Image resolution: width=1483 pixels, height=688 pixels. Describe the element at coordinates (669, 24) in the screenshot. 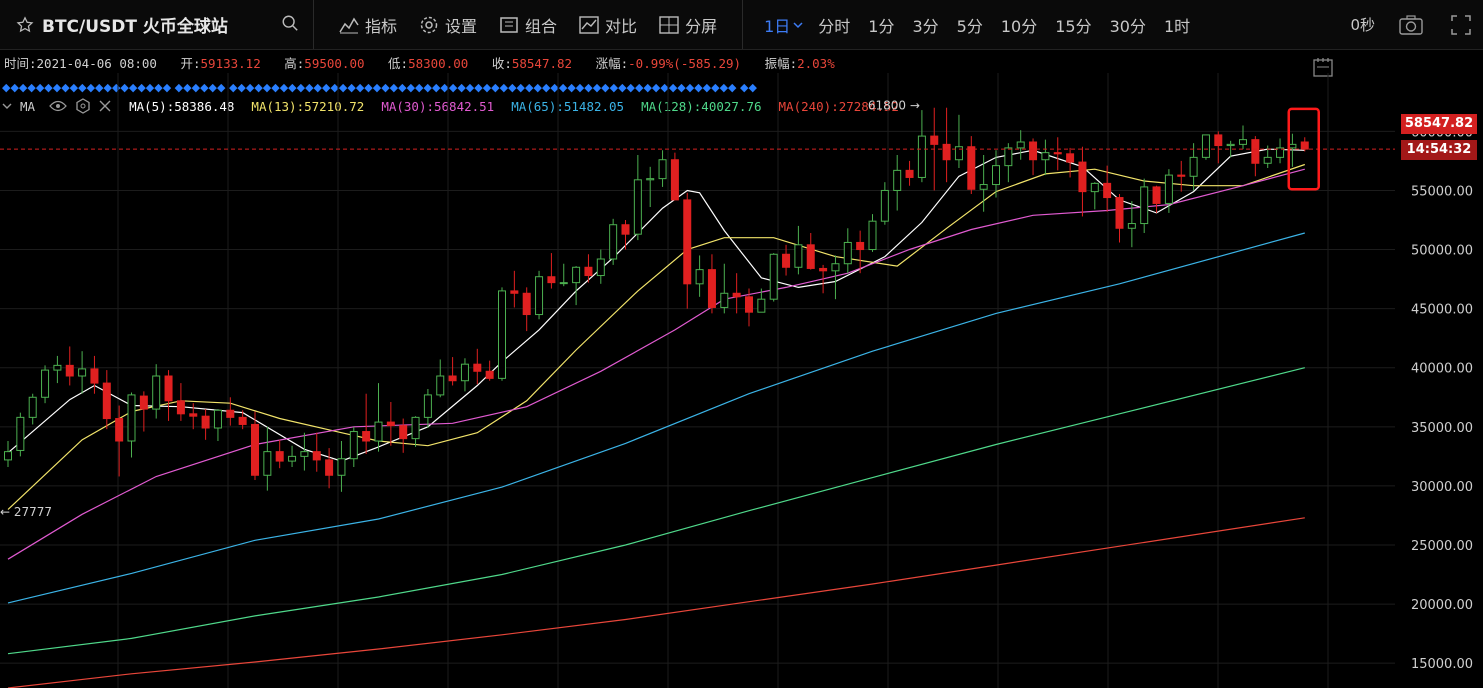

I see `grid-icon` at that location.